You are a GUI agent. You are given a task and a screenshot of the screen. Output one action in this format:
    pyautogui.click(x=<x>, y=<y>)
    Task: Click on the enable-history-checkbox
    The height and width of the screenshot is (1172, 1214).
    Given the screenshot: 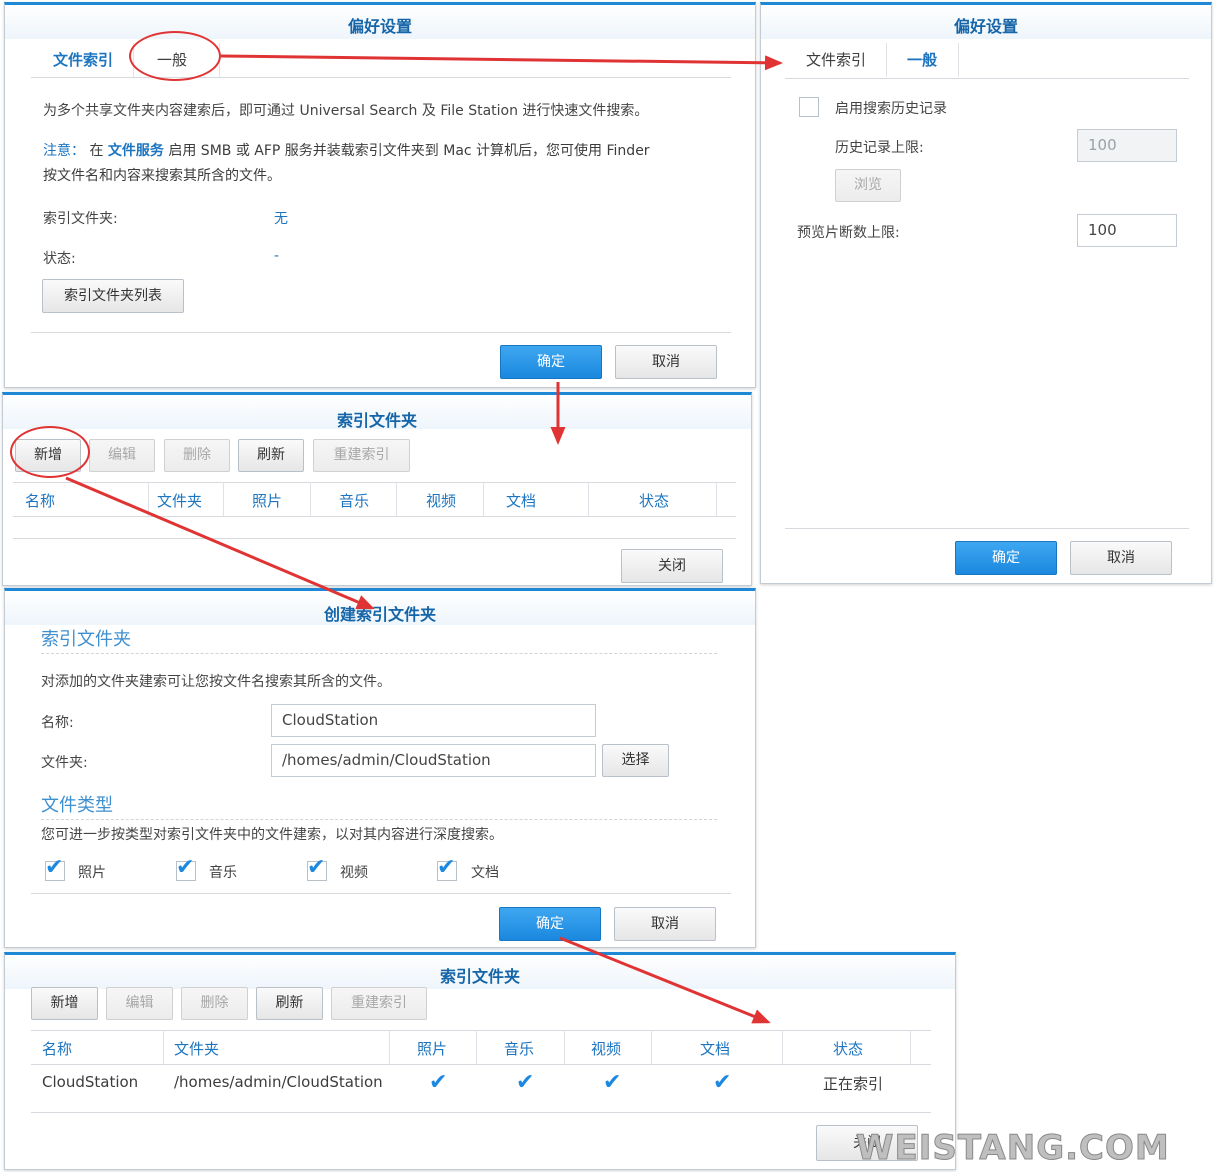 What is the action you would take?
    pyautogui.click(x=809, y=107)
    